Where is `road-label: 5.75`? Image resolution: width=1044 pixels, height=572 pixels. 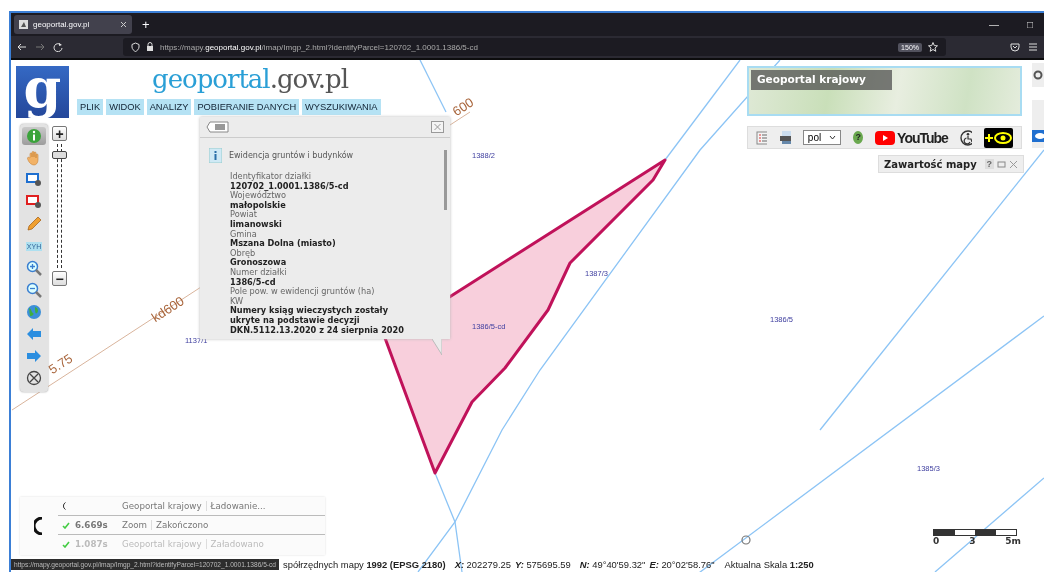 road-label: 5.75 is located at coordinates (60, 363).